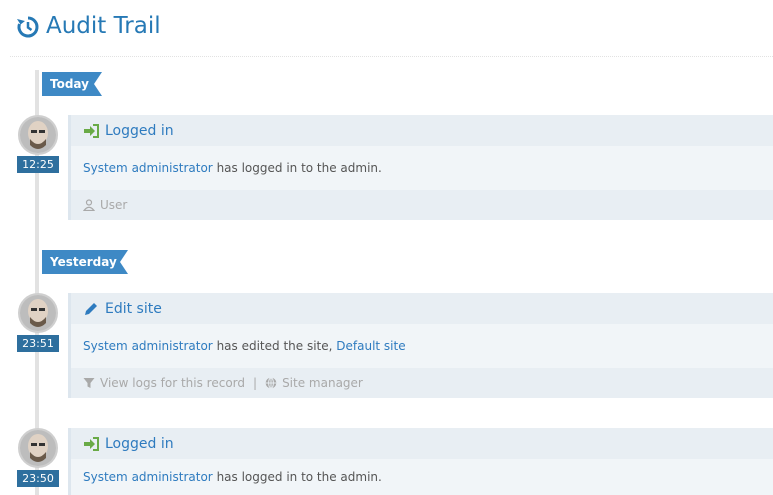  I want to click on entry-time: 12:25, so click(38, 164).